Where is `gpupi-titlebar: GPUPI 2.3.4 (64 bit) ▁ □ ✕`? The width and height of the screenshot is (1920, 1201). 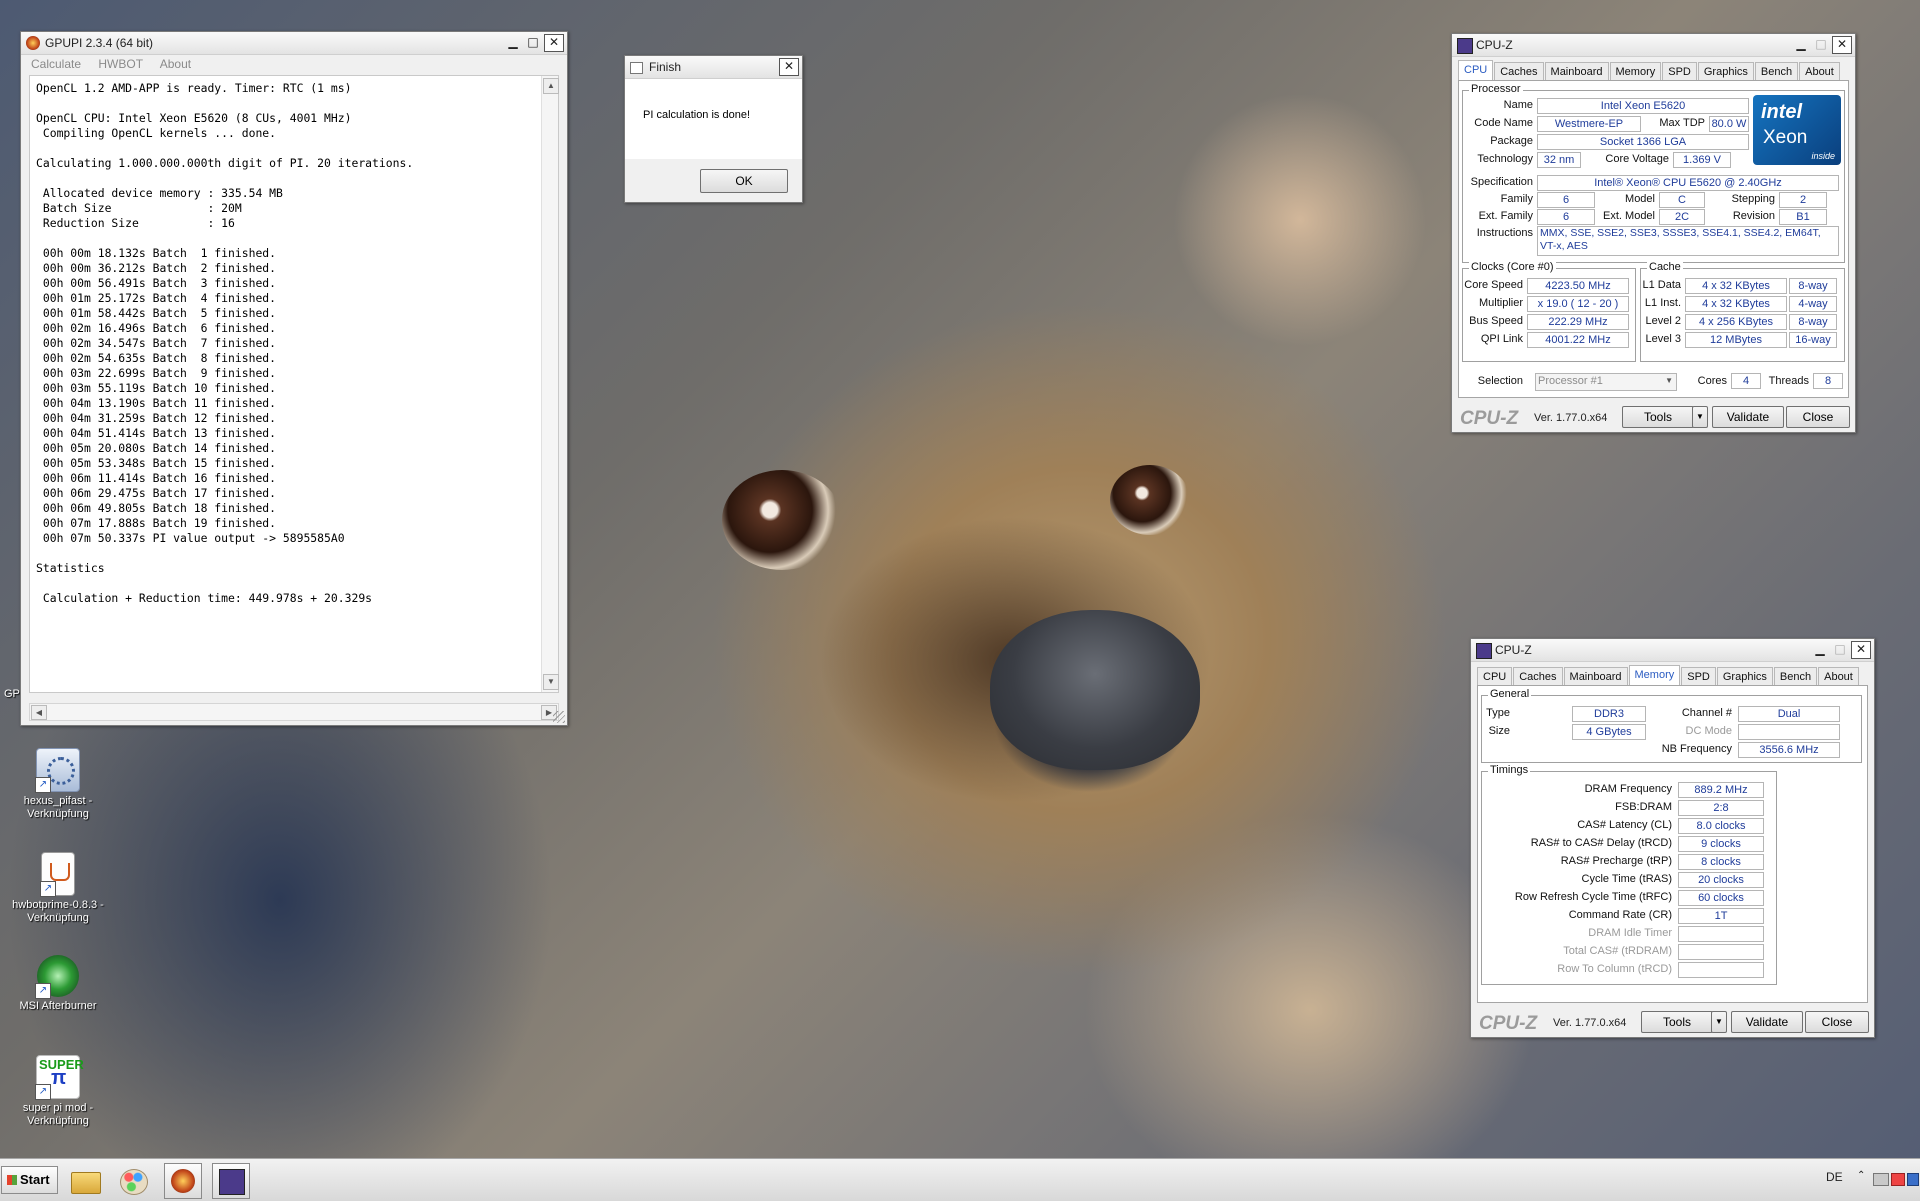 gpupi-titlebar: GPUPI 2.3.4 (64 bit) ▁ □ ✕ is located at coordinates (294, 43).